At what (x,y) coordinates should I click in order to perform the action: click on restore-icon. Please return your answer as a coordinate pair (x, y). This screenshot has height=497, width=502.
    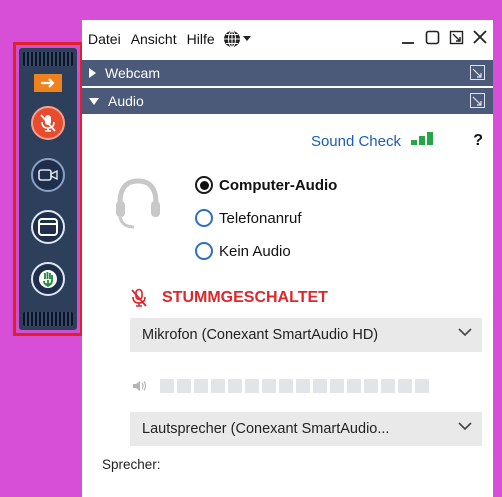
    Looking at the image, I should click on (432, 37).